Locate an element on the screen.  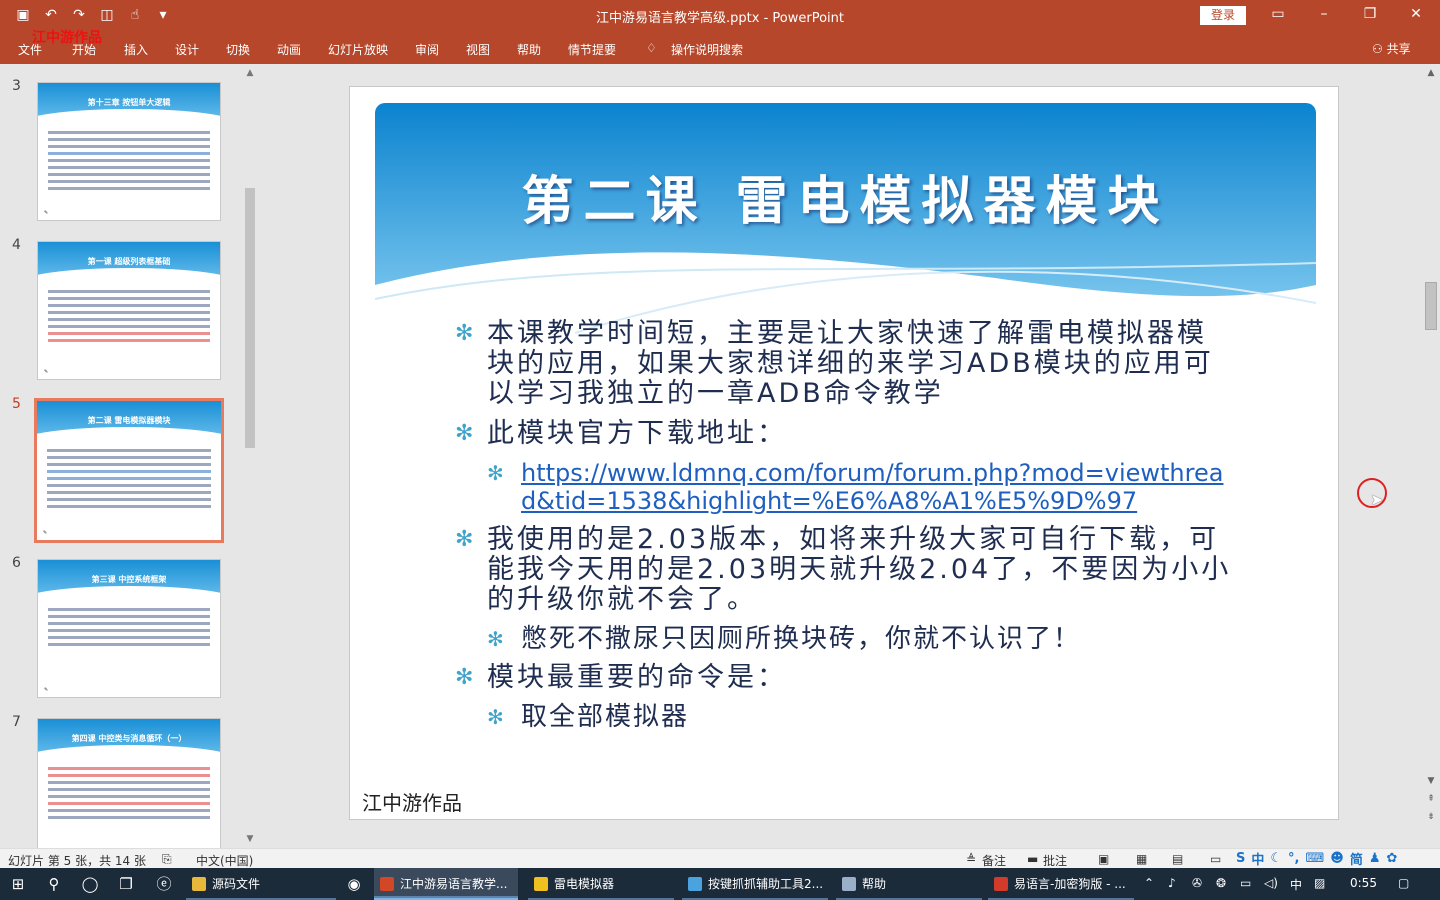
volume-icon: ◁) is located at coordinates (1271, 883).